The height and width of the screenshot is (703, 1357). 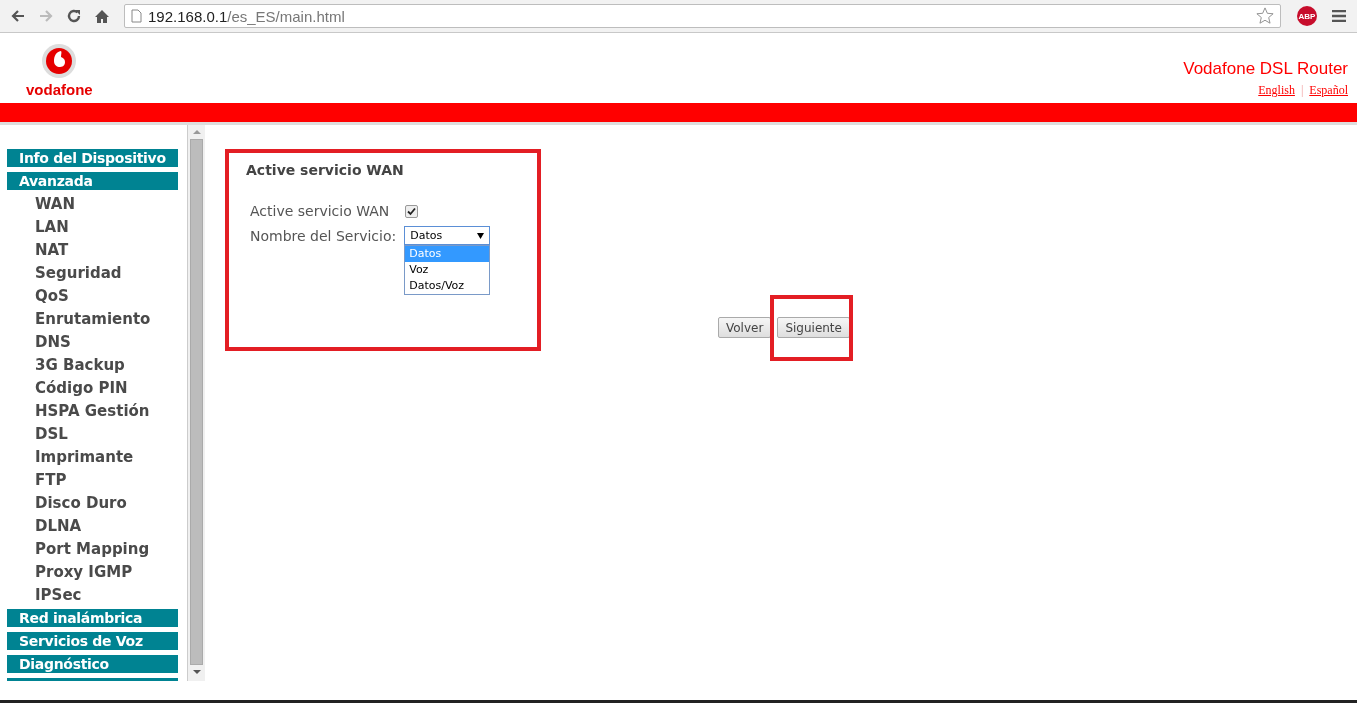 What do you see at coordinates (92, 664) in the screenshot?
I see `menu-heading: Diagnóstico` at bounding box center [92, 664].